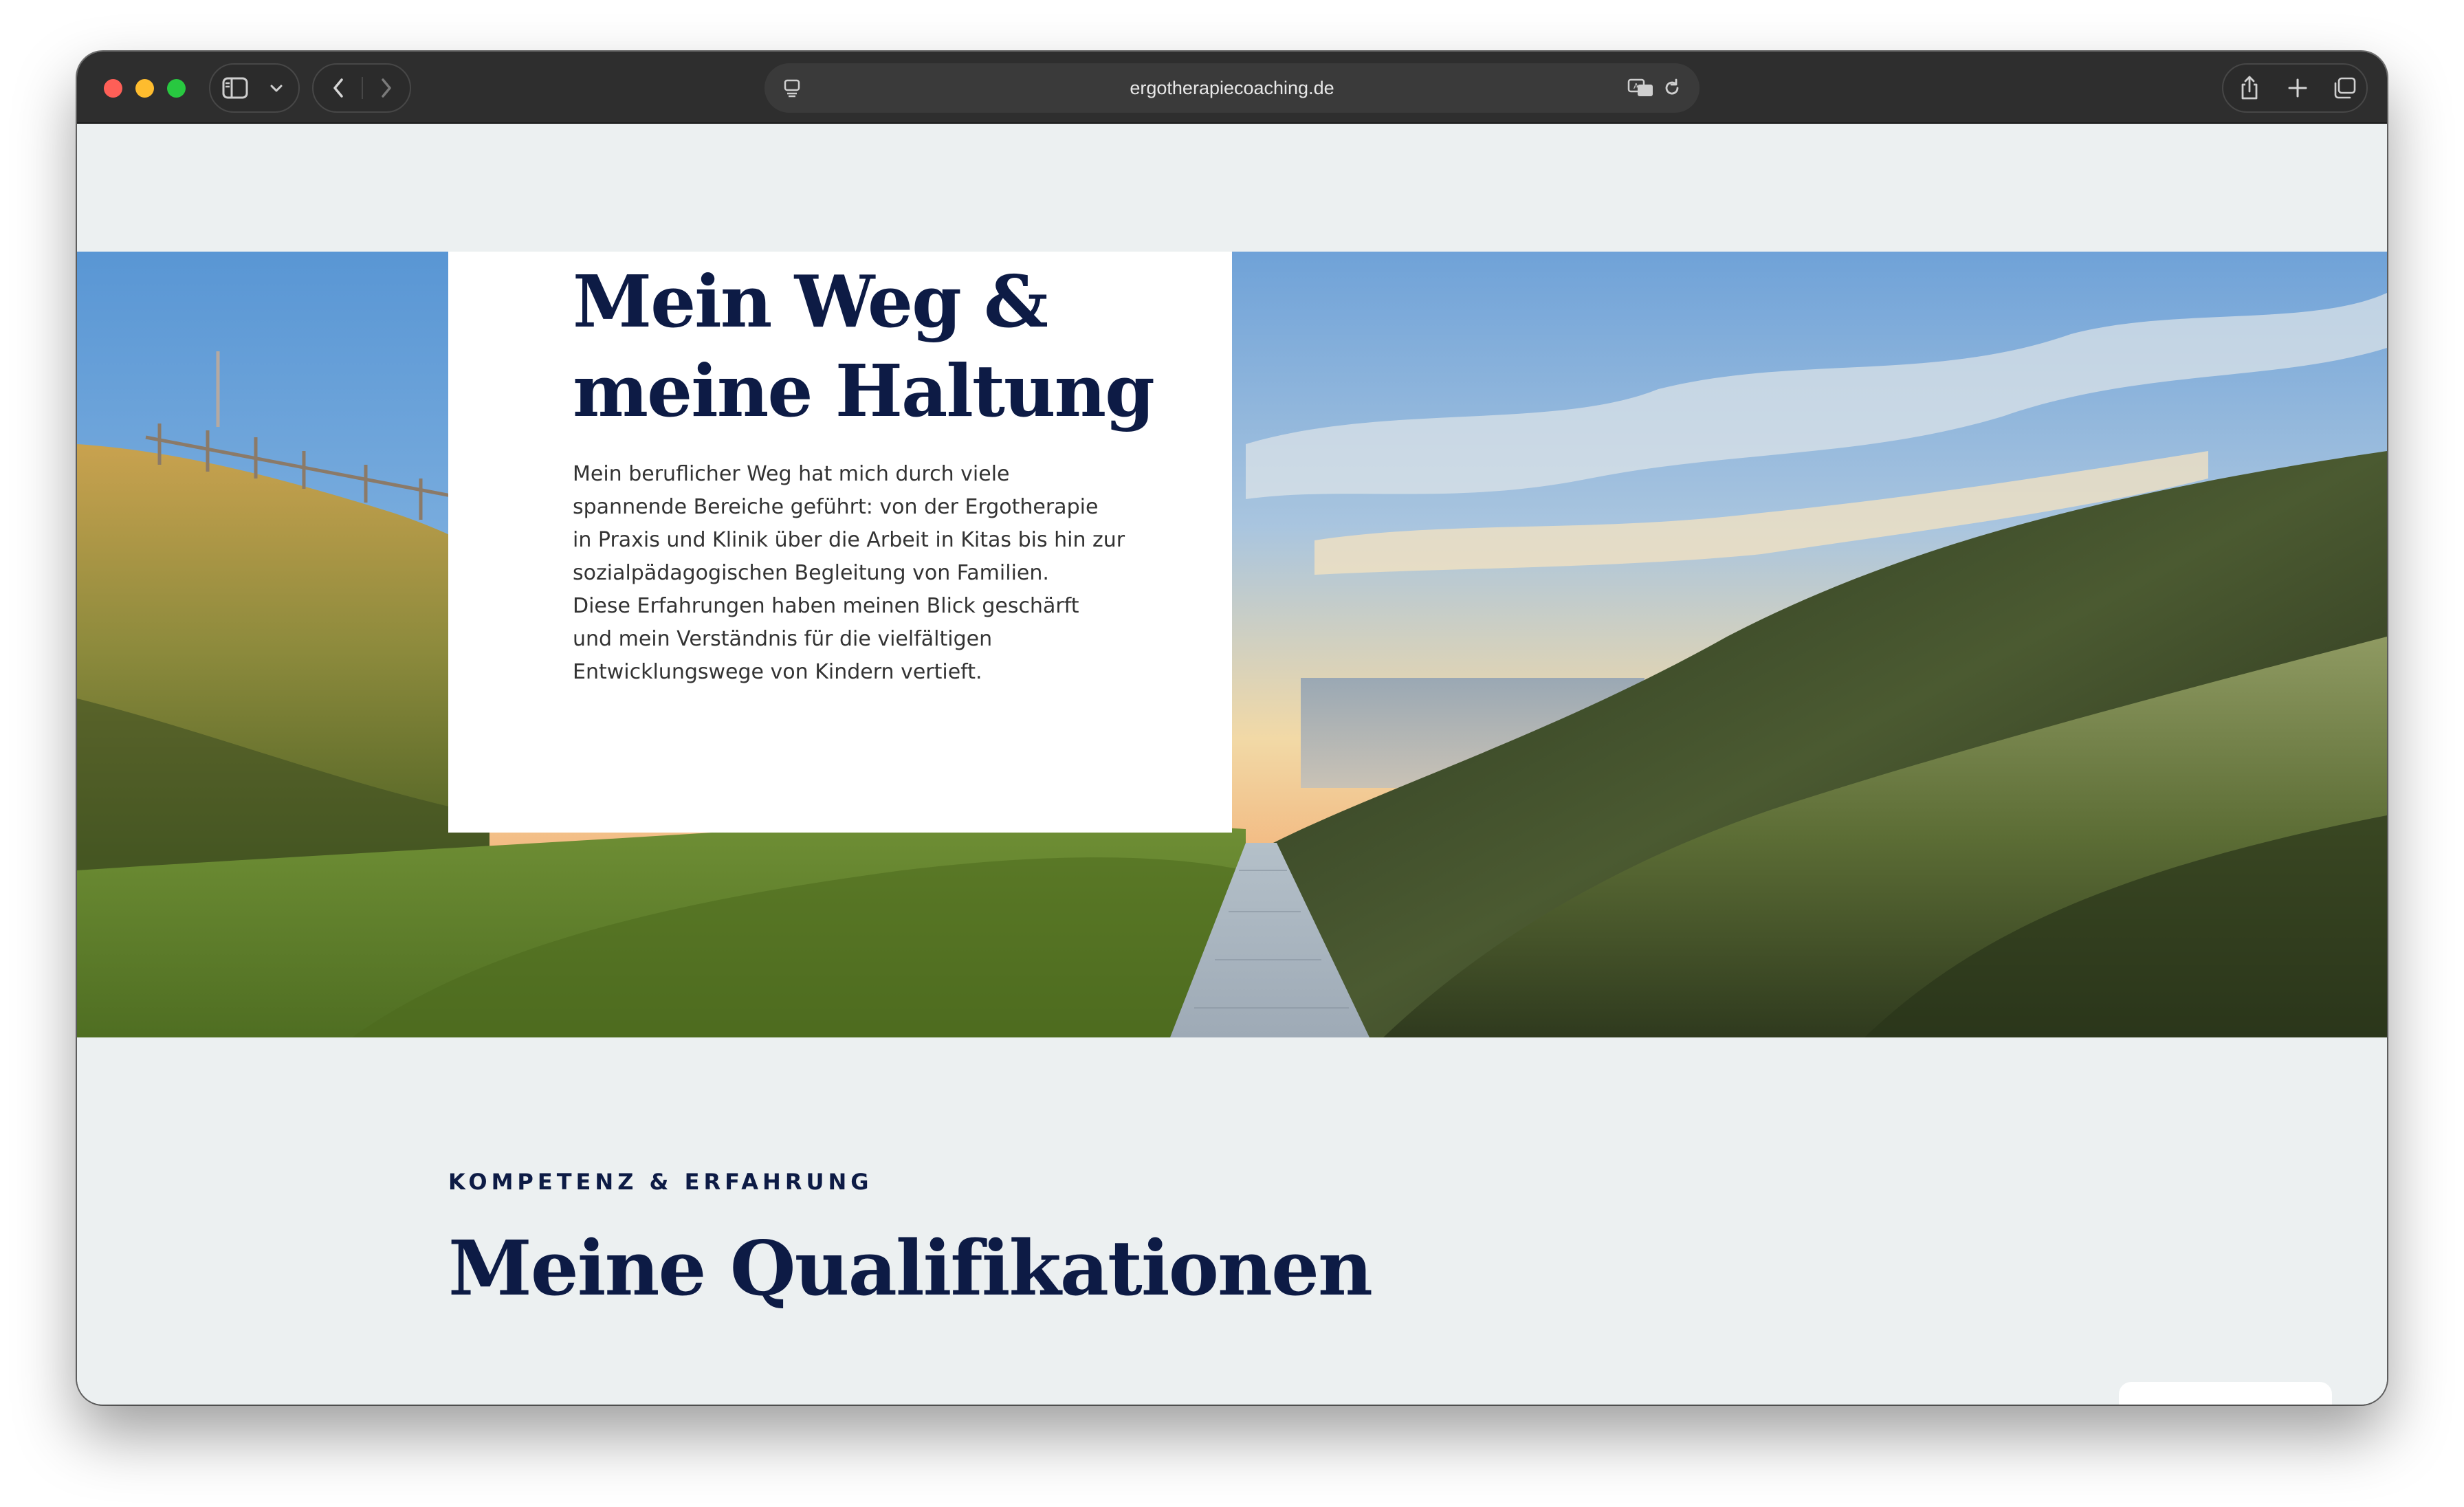 The image size is (2464, 1507). Describe the element at coordinates (1641, 88) in the screenshot. I see `translate-icon: A` at that location.